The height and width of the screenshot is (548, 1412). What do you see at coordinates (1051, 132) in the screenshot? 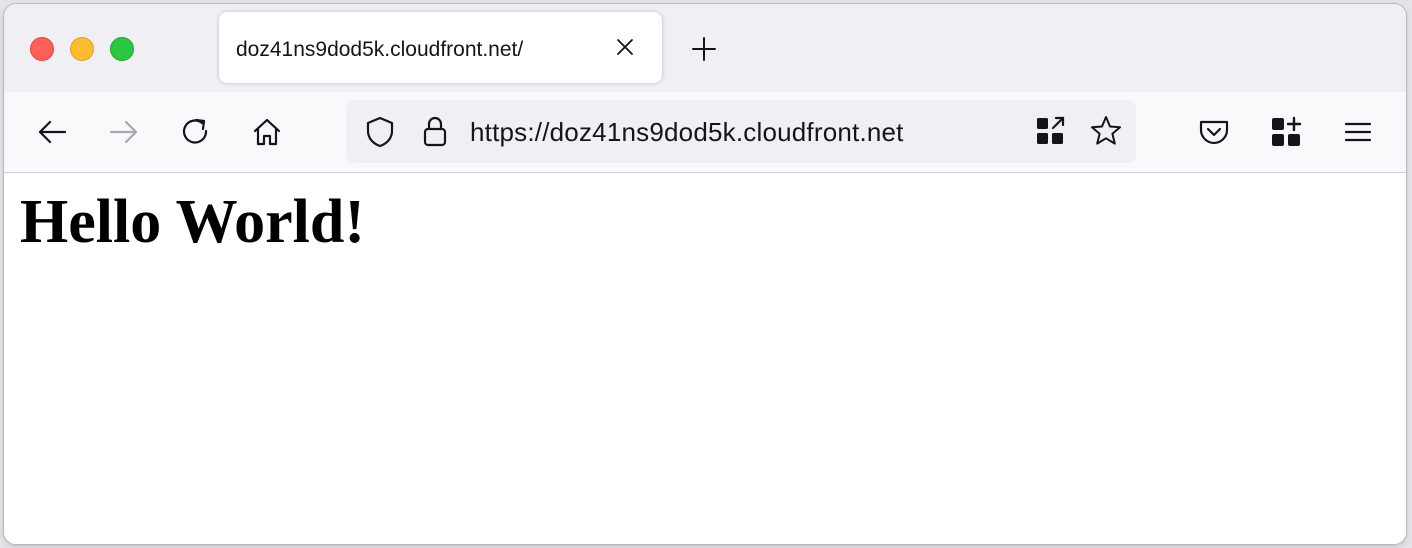
I see `qr-code-icon` at bounding box center [1051, 132].